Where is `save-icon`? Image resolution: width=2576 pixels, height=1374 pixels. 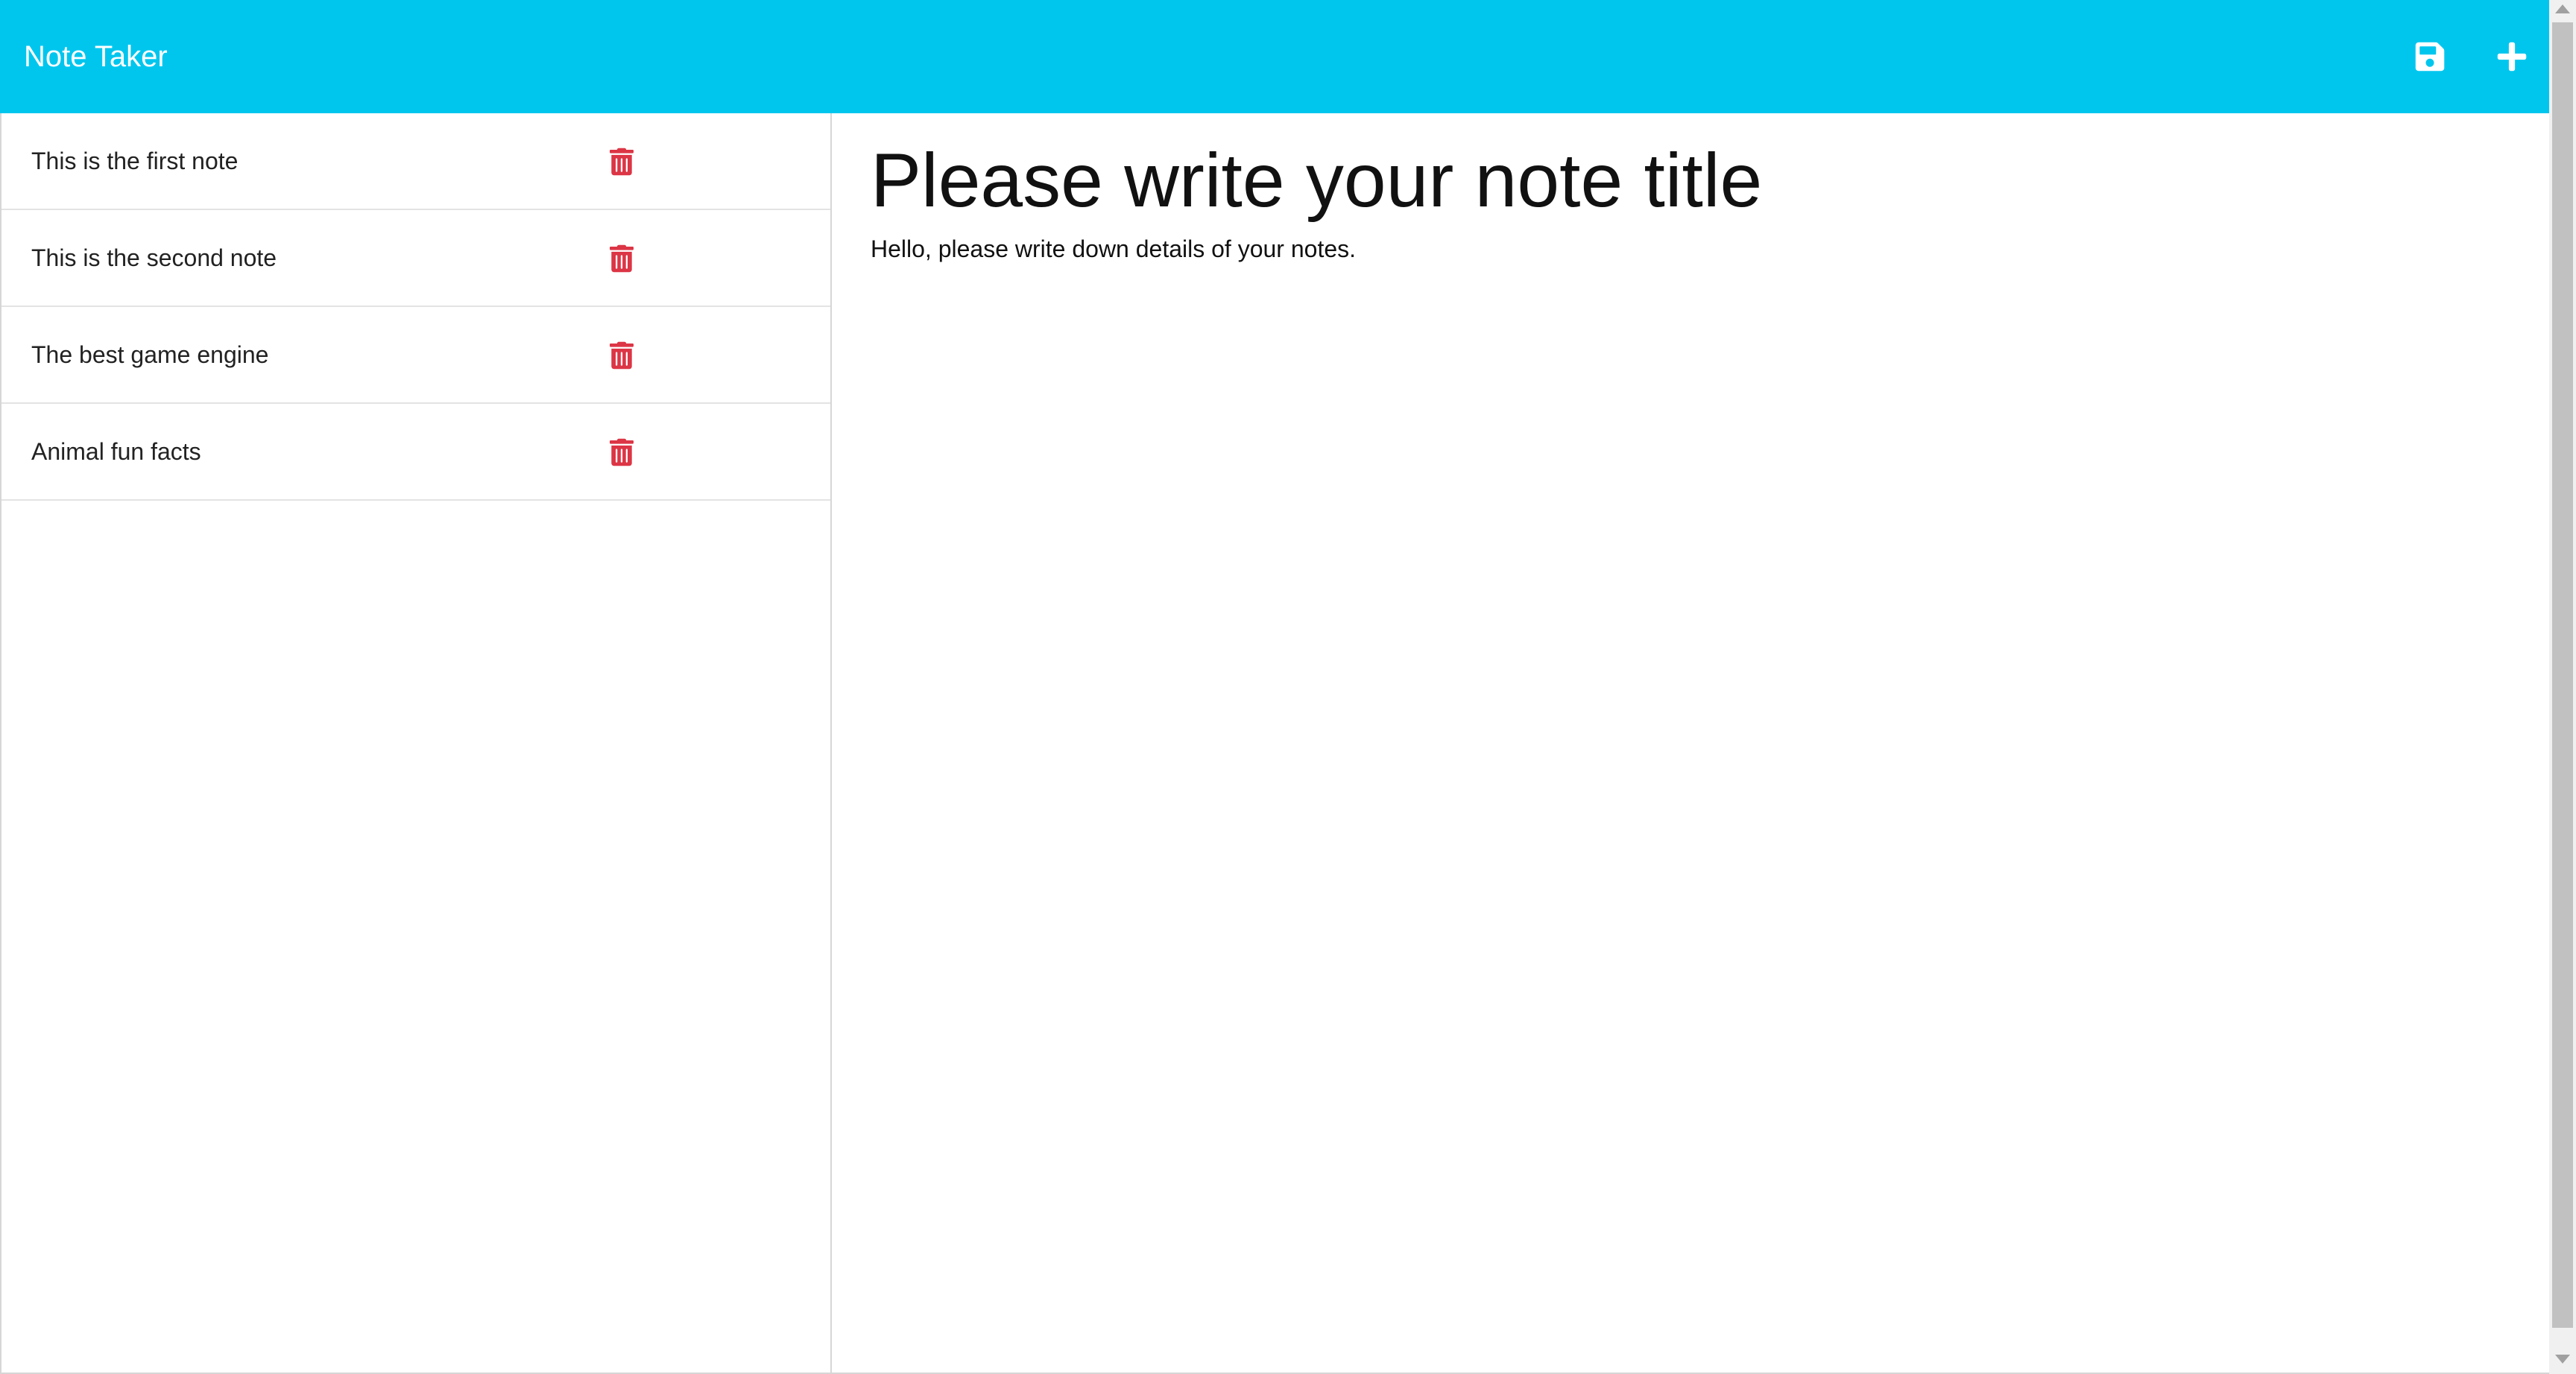
save-icon is located at coordinates (2430, 57).